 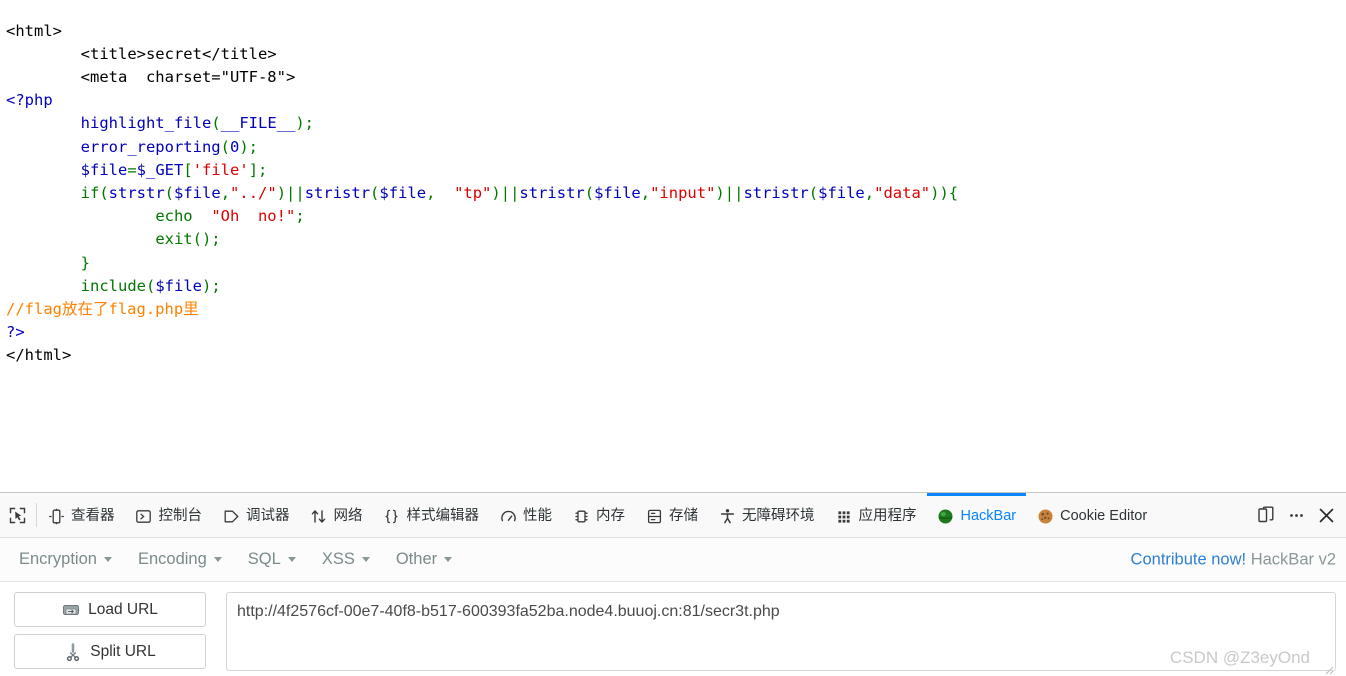 I want to click on split-url-label: Split URL, so click(x=123, y=651).